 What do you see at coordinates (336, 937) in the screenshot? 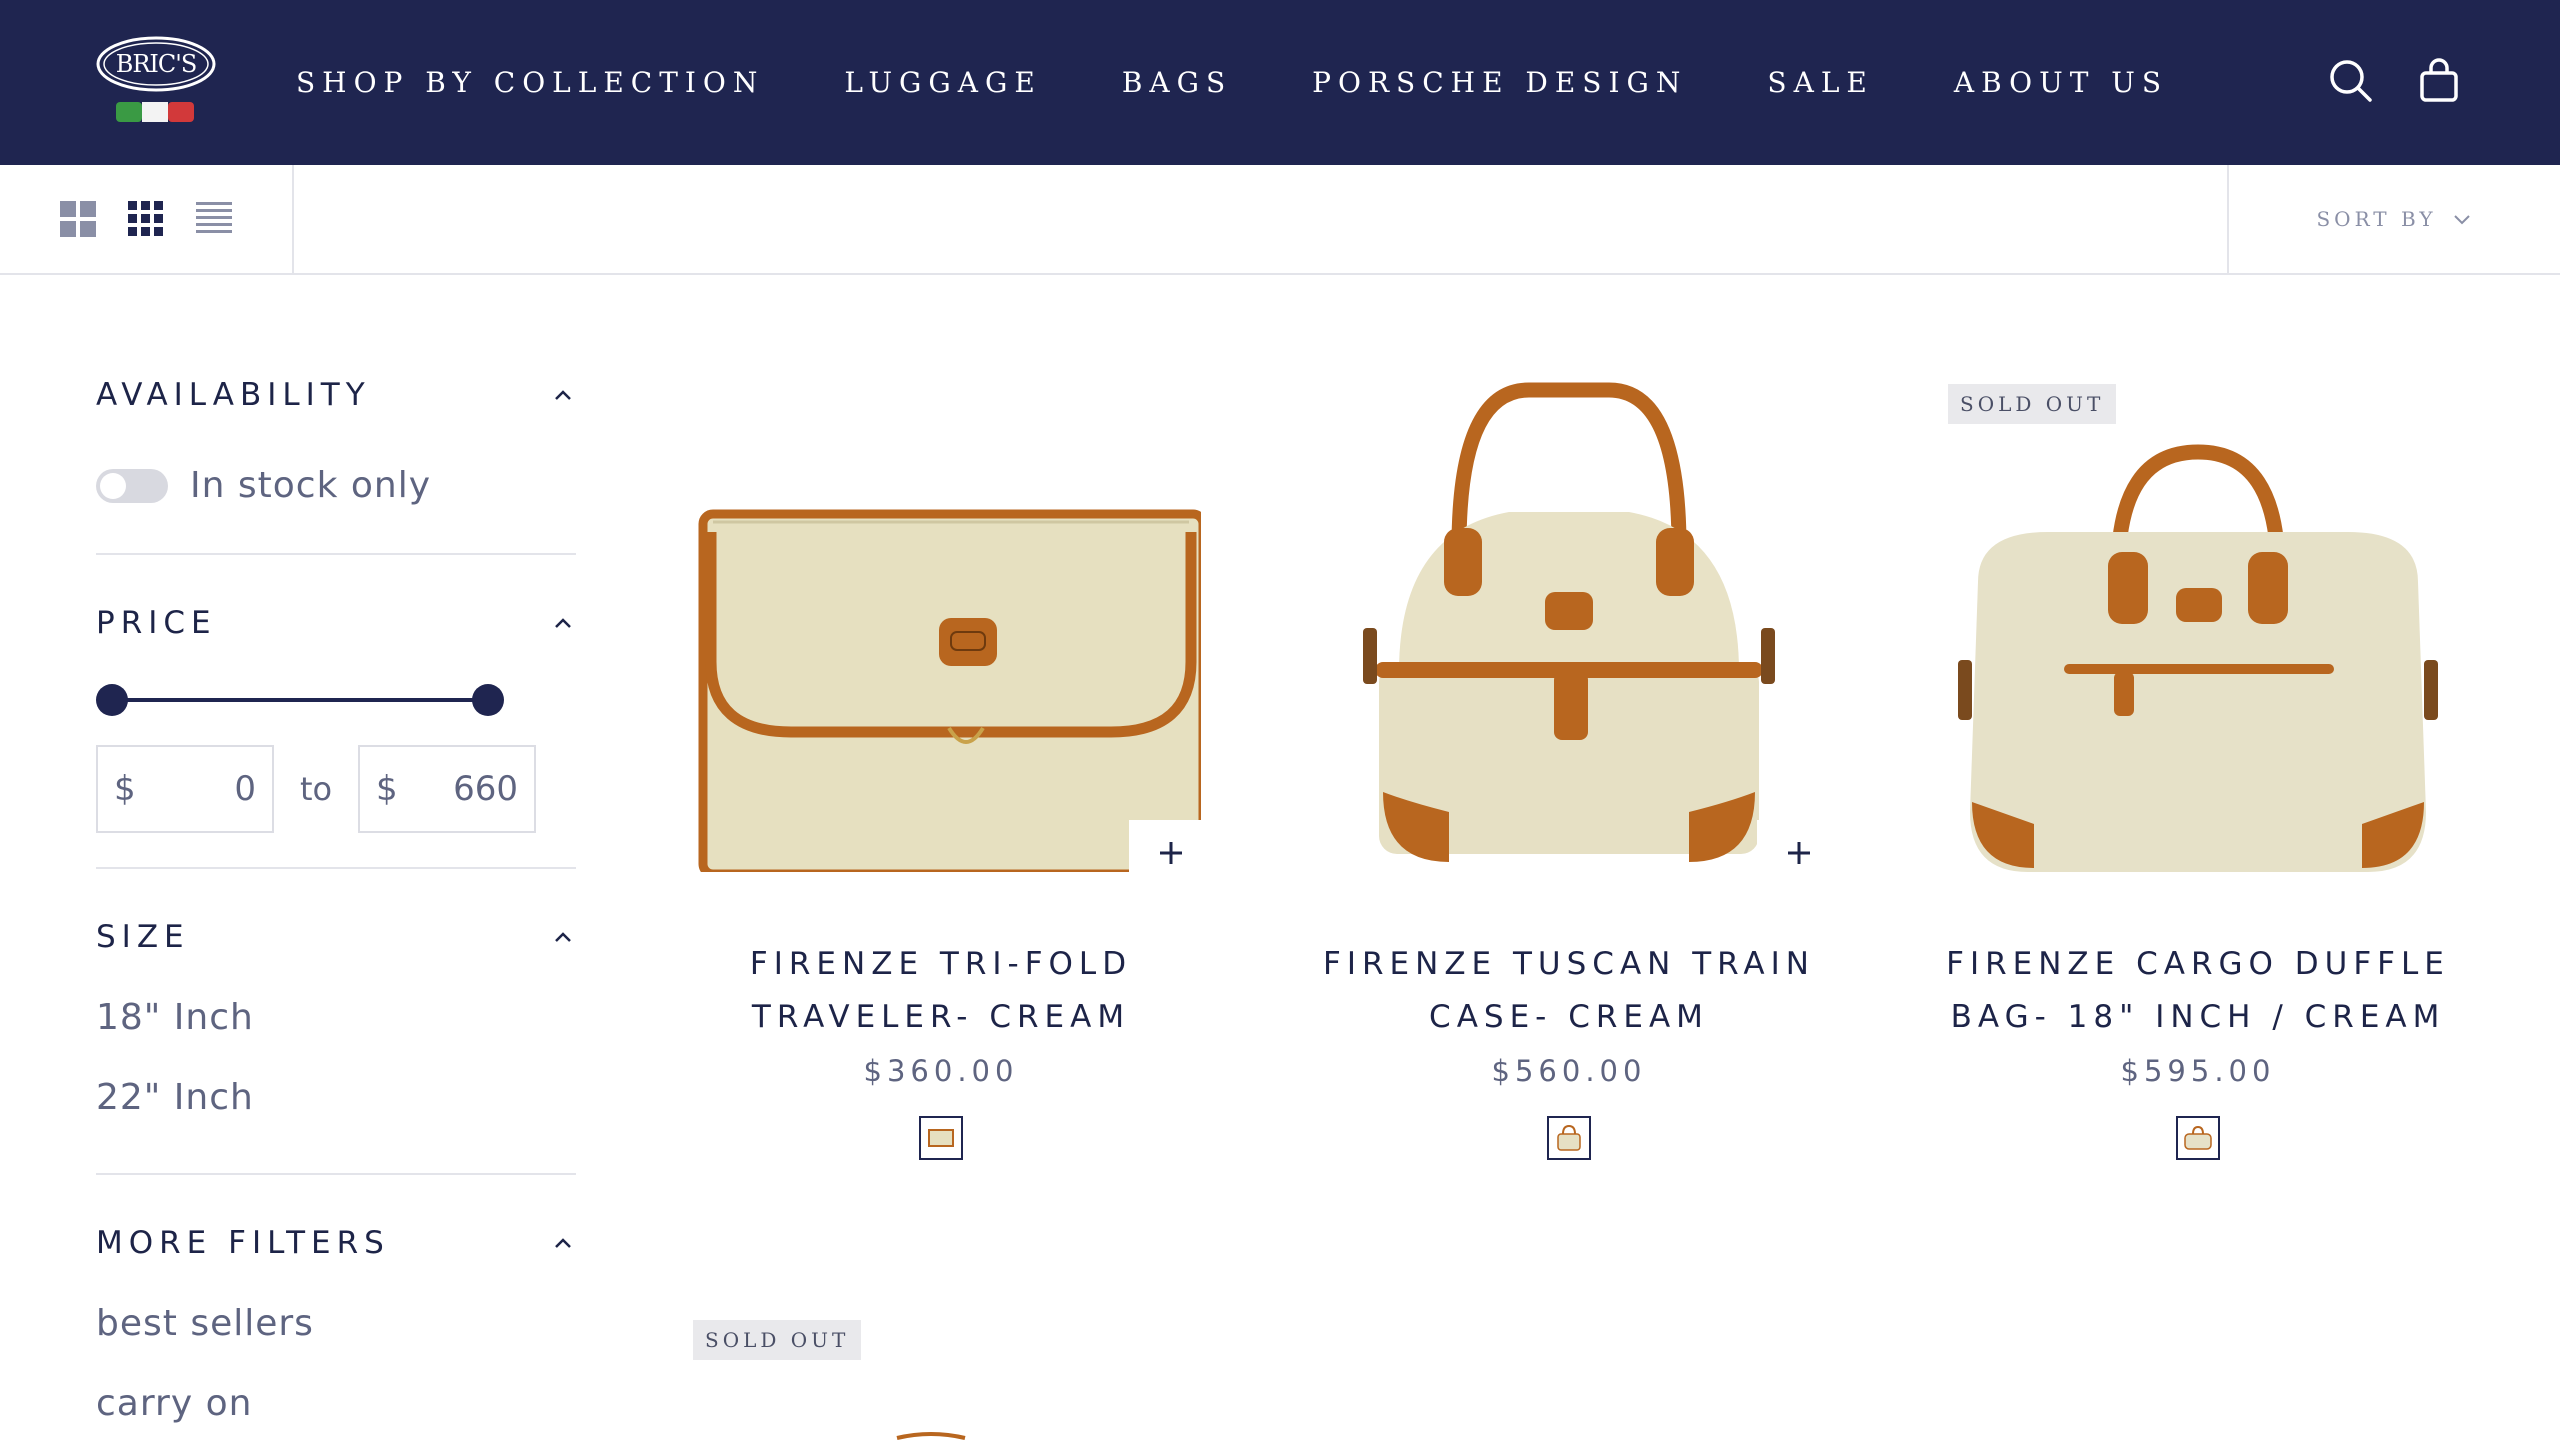
I see `filter-size-header: SIZE` at bounding box center [336, 937].